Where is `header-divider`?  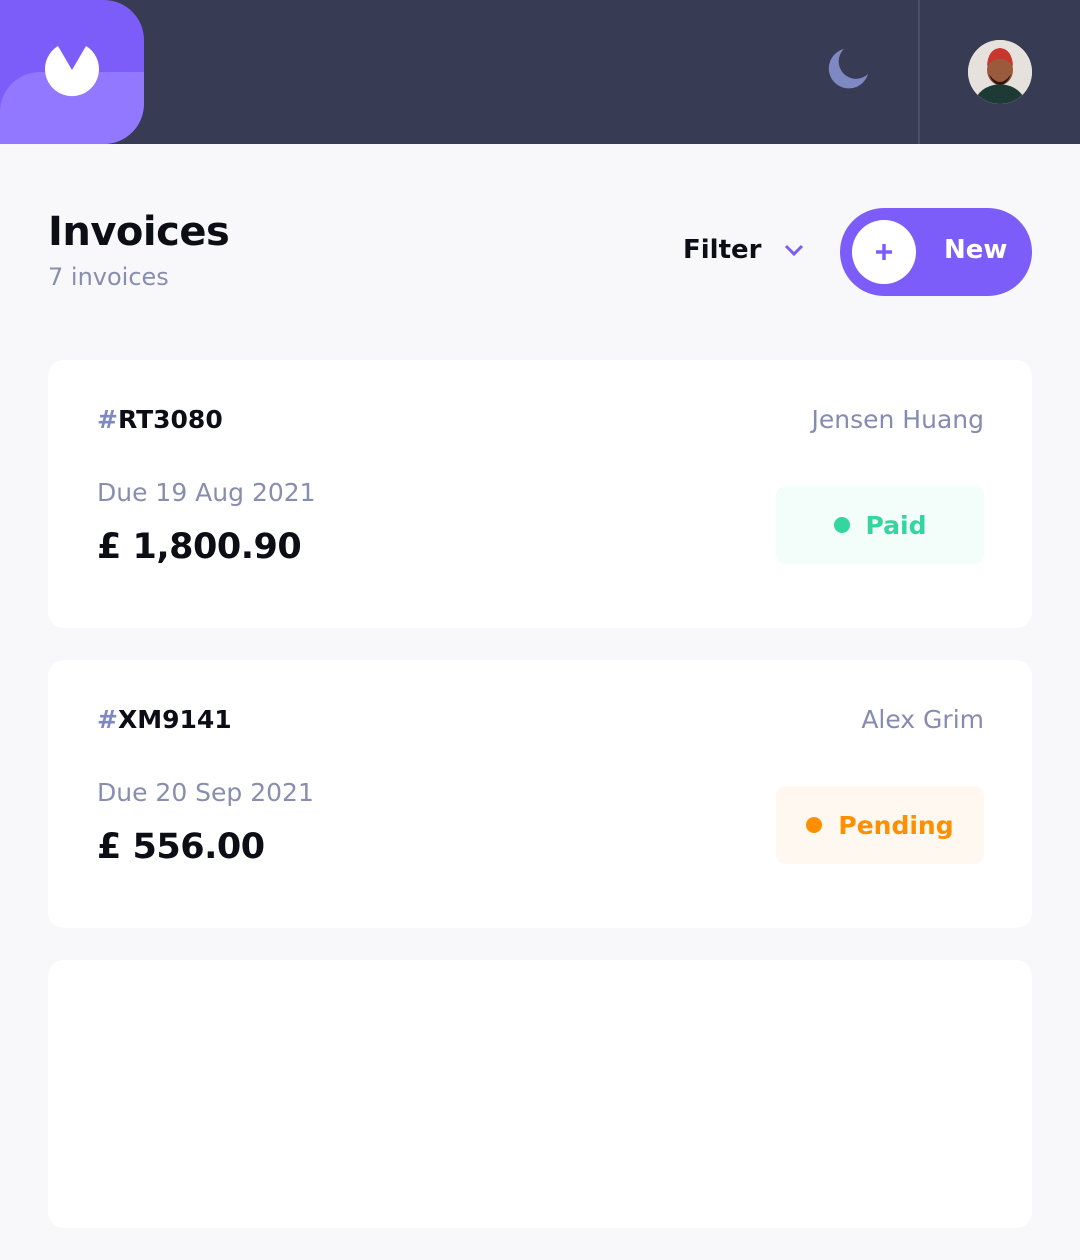
header-divider is located at coordinates (919, 72).